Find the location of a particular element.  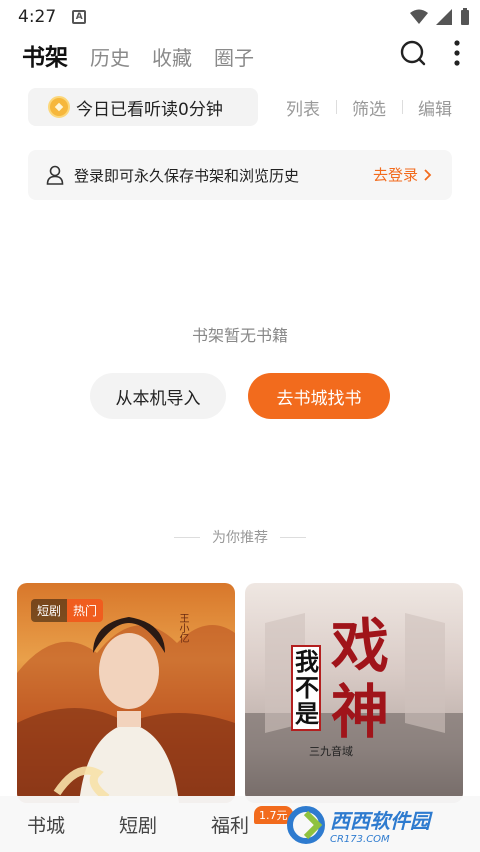

reading-time-chip: 今日已看听读0分钟 is located at coordinates (143, 107).